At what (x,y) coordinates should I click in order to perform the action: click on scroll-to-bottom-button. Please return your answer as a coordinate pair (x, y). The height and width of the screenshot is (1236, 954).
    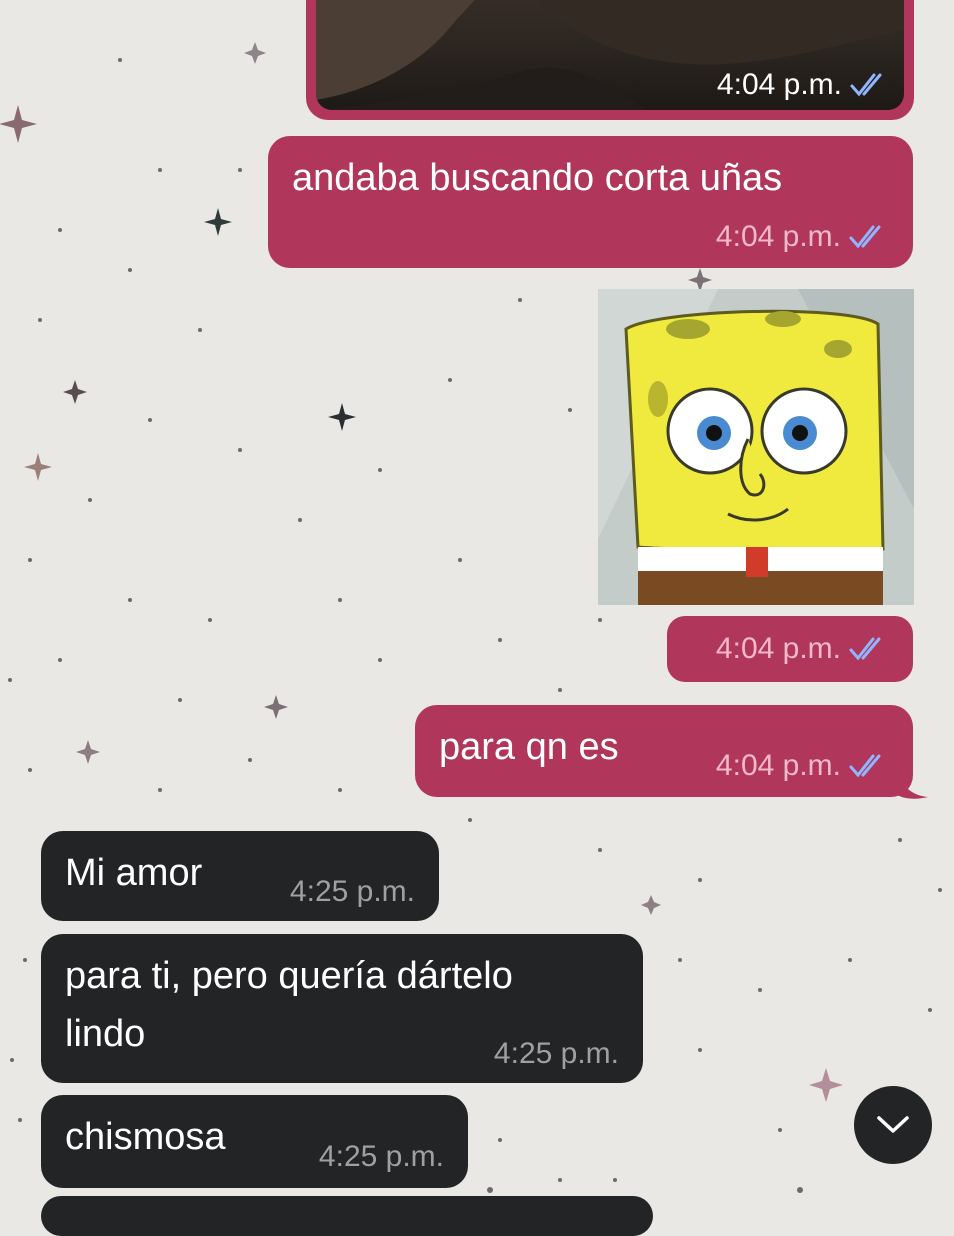
    Looking at the image, I should click on (893, 1125).